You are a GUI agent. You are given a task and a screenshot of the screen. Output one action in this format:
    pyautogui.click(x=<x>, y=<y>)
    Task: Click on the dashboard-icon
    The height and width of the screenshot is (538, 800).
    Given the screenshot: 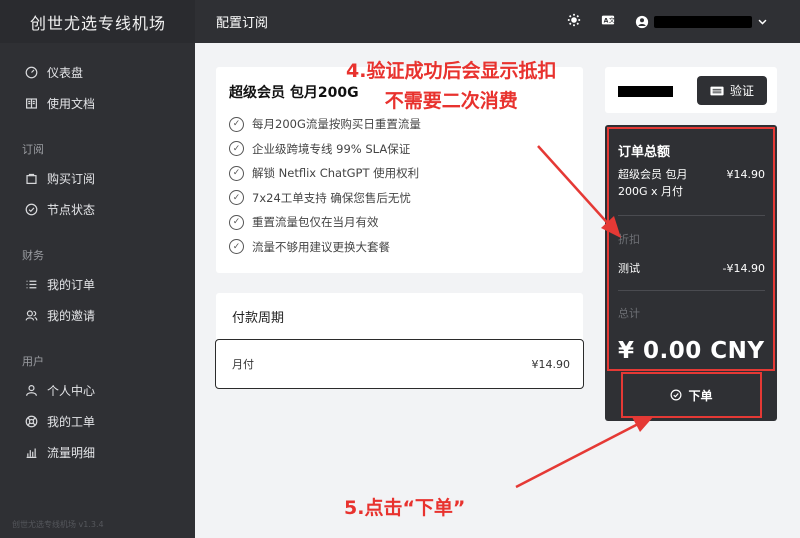 What is the action you would take?
    pyautogui.click(x=31, y=73)
    